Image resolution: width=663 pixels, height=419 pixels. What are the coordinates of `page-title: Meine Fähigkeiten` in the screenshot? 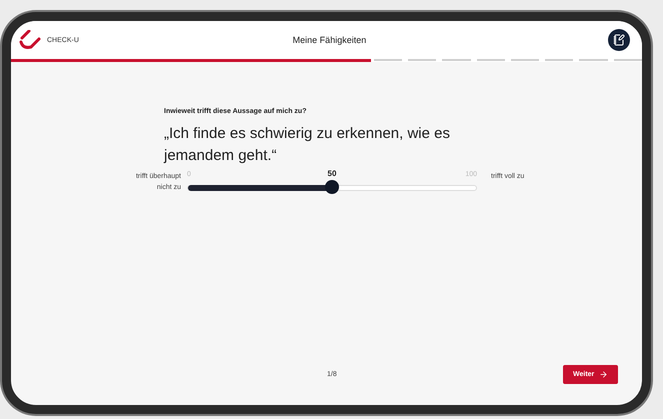 It's located at (330, 40).